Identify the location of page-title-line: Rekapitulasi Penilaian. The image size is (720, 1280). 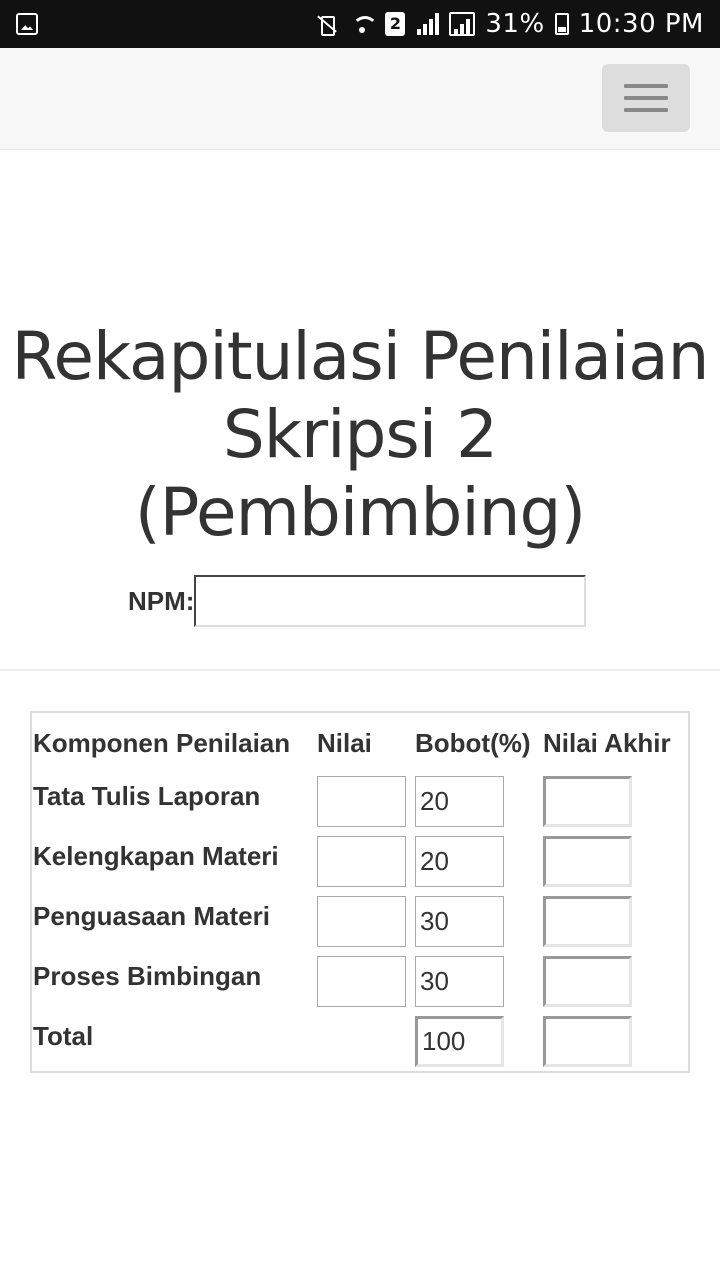
(360, 356).